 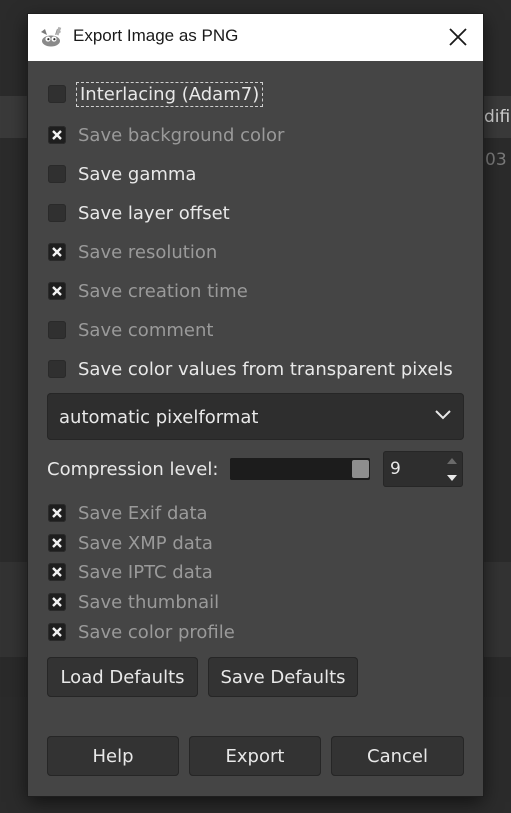 I want to click on option-save-comment: Save comment, so click(x=130, y=330).